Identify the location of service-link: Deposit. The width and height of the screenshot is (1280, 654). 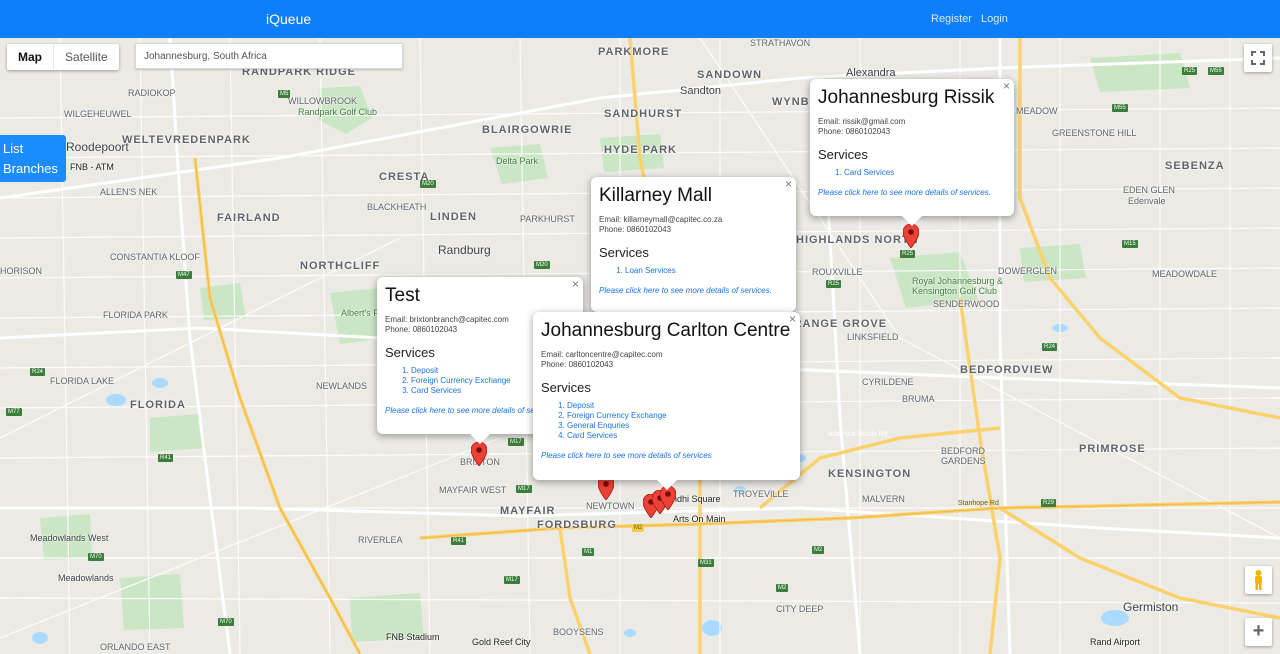
(679, 406).